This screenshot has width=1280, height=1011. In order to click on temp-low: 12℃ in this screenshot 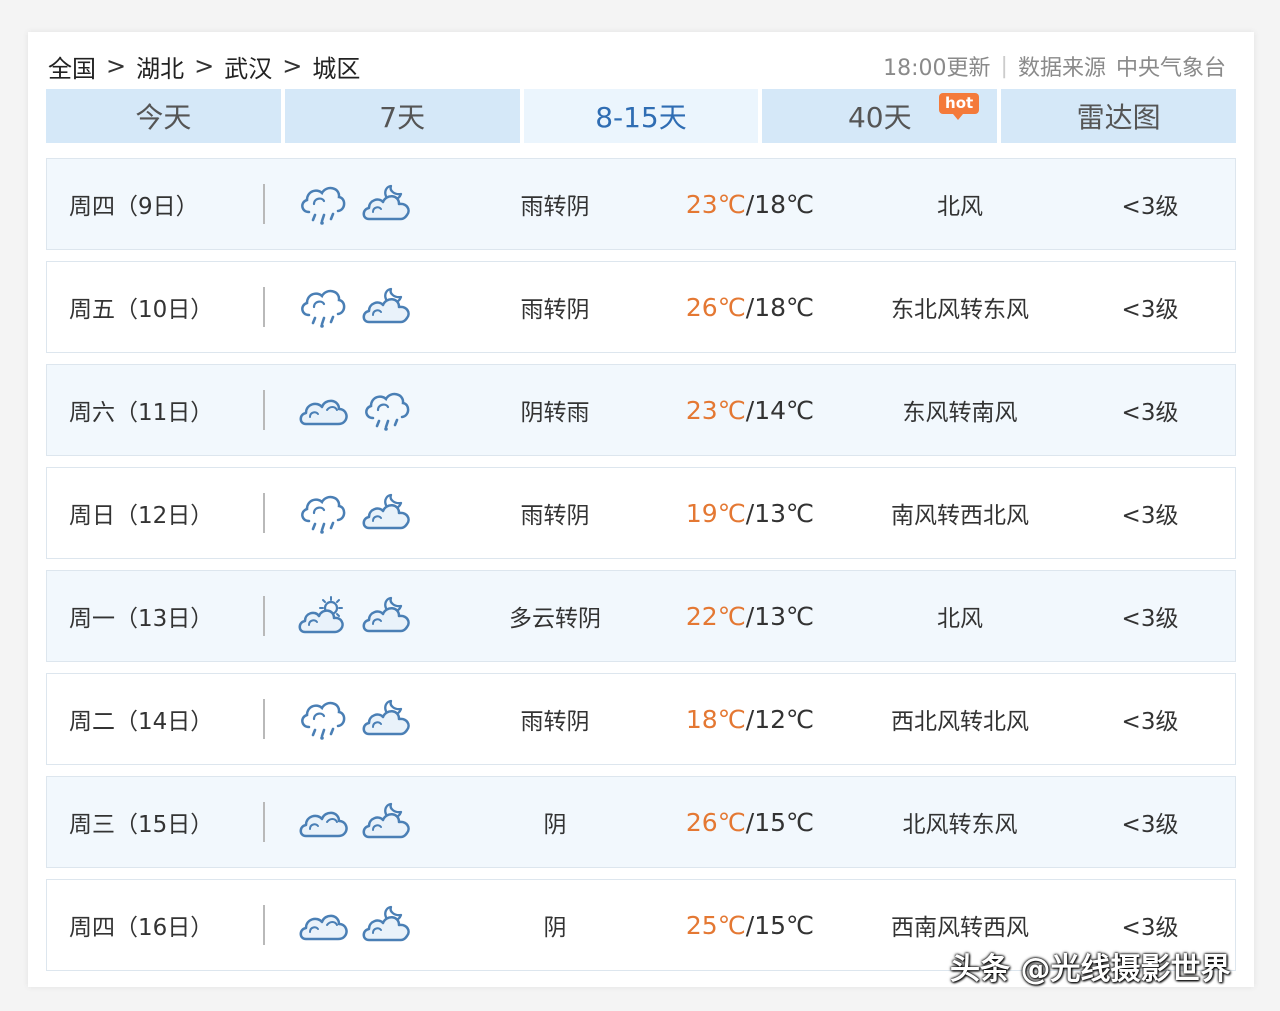, I will do `click(784, 719)`.